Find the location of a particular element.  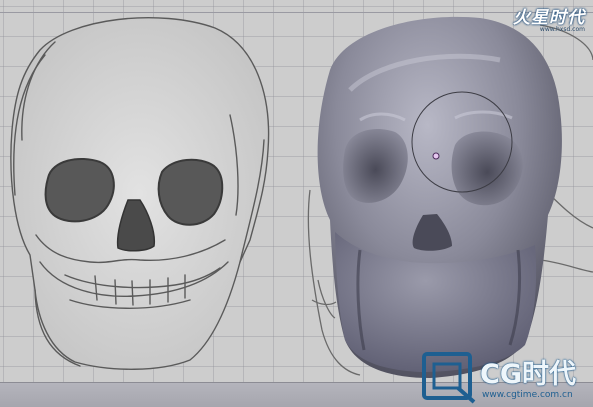

watermark-bottom: CG时代 www.cgtime.com.cn is located at coordinates (506, 378).